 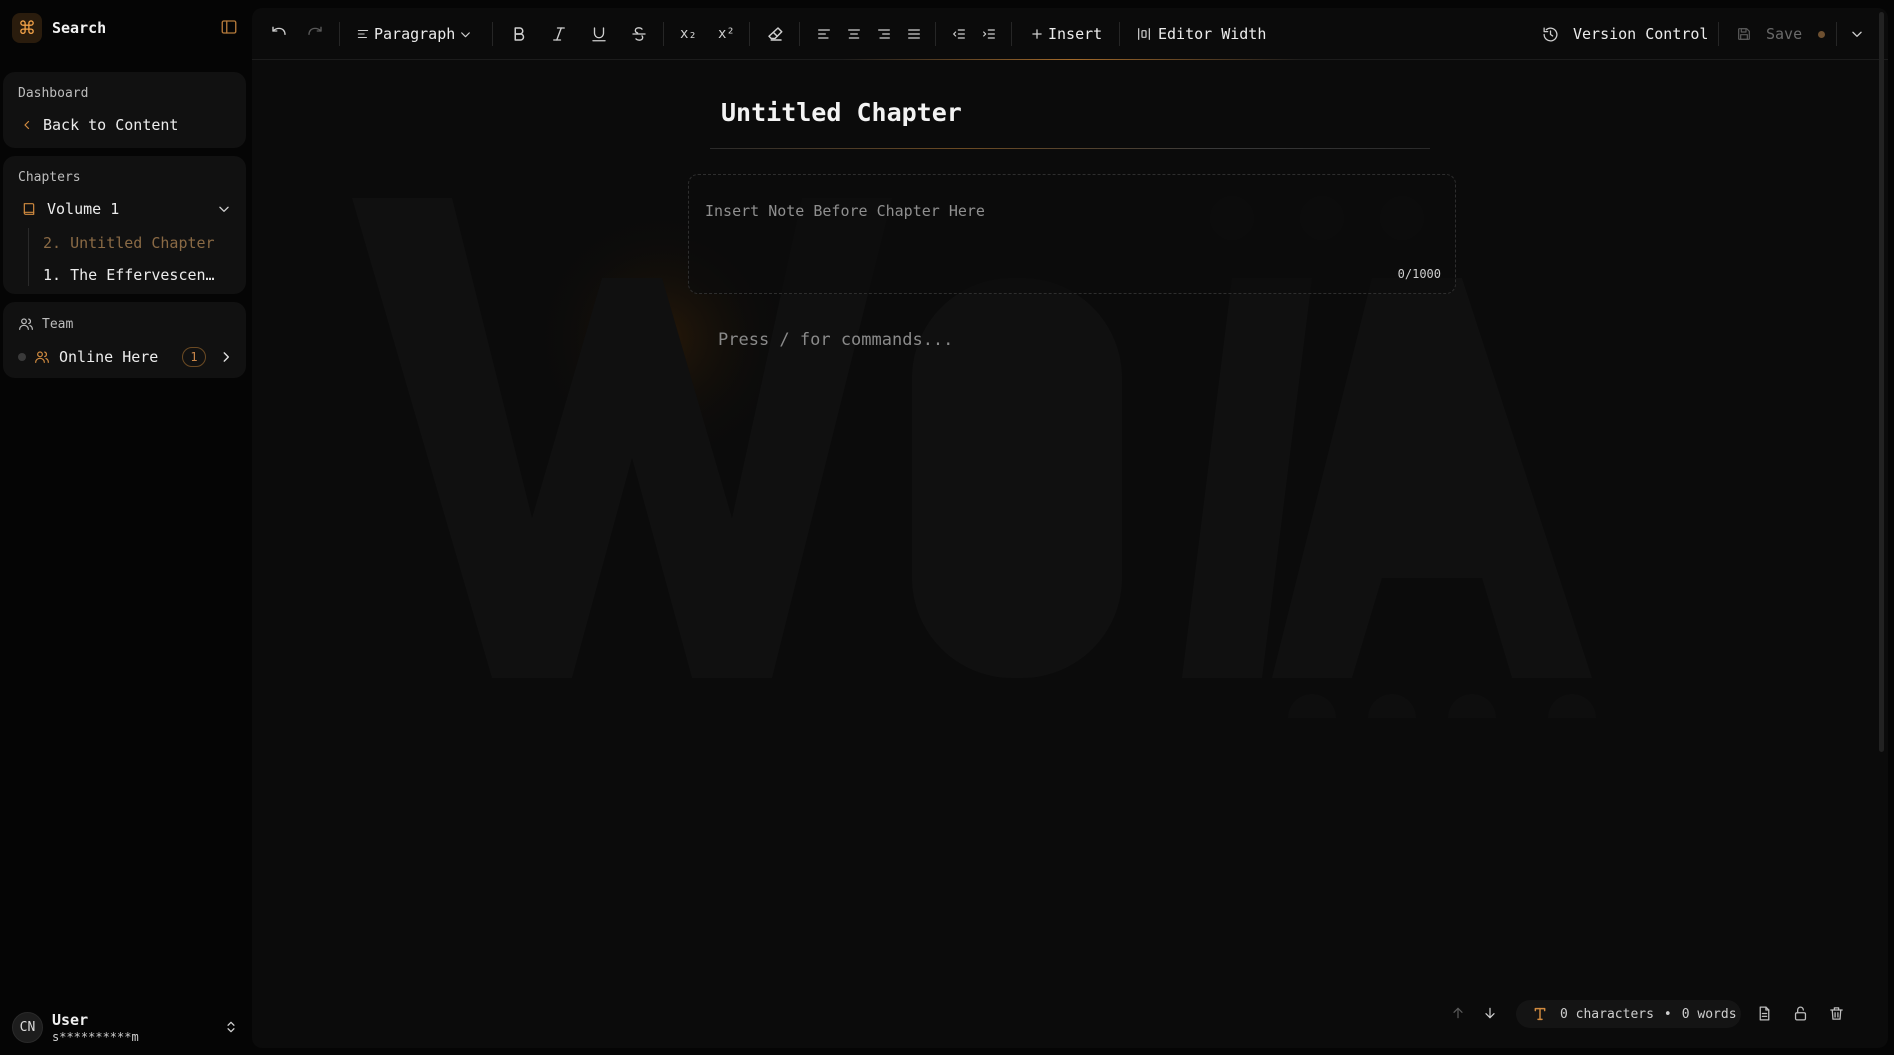 What do you see at coordinates (126, 209) in the screenshot?
I see `volume-item: Volume 1` at bounding box center [126, 209].